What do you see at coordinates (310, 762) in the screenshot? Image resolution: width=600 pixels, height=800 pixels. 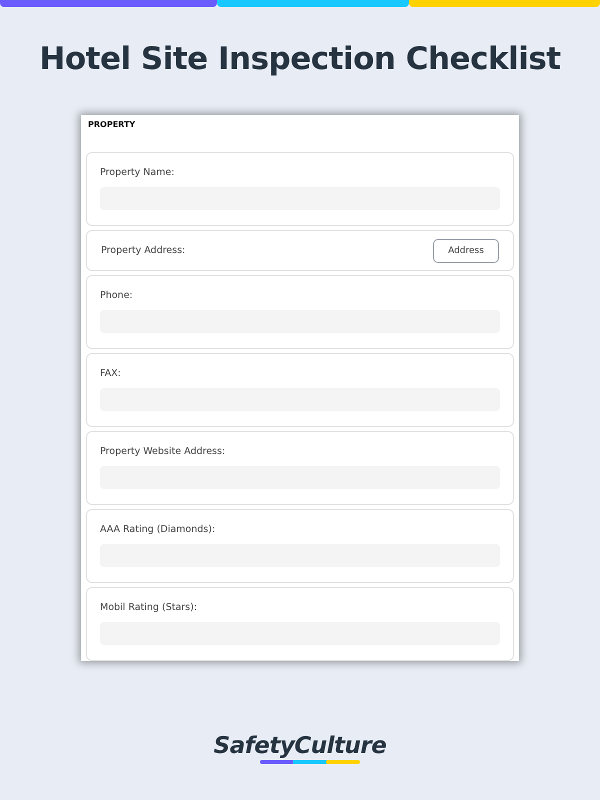 I see `logo-underline-icon` at bounding box center [310, 762].